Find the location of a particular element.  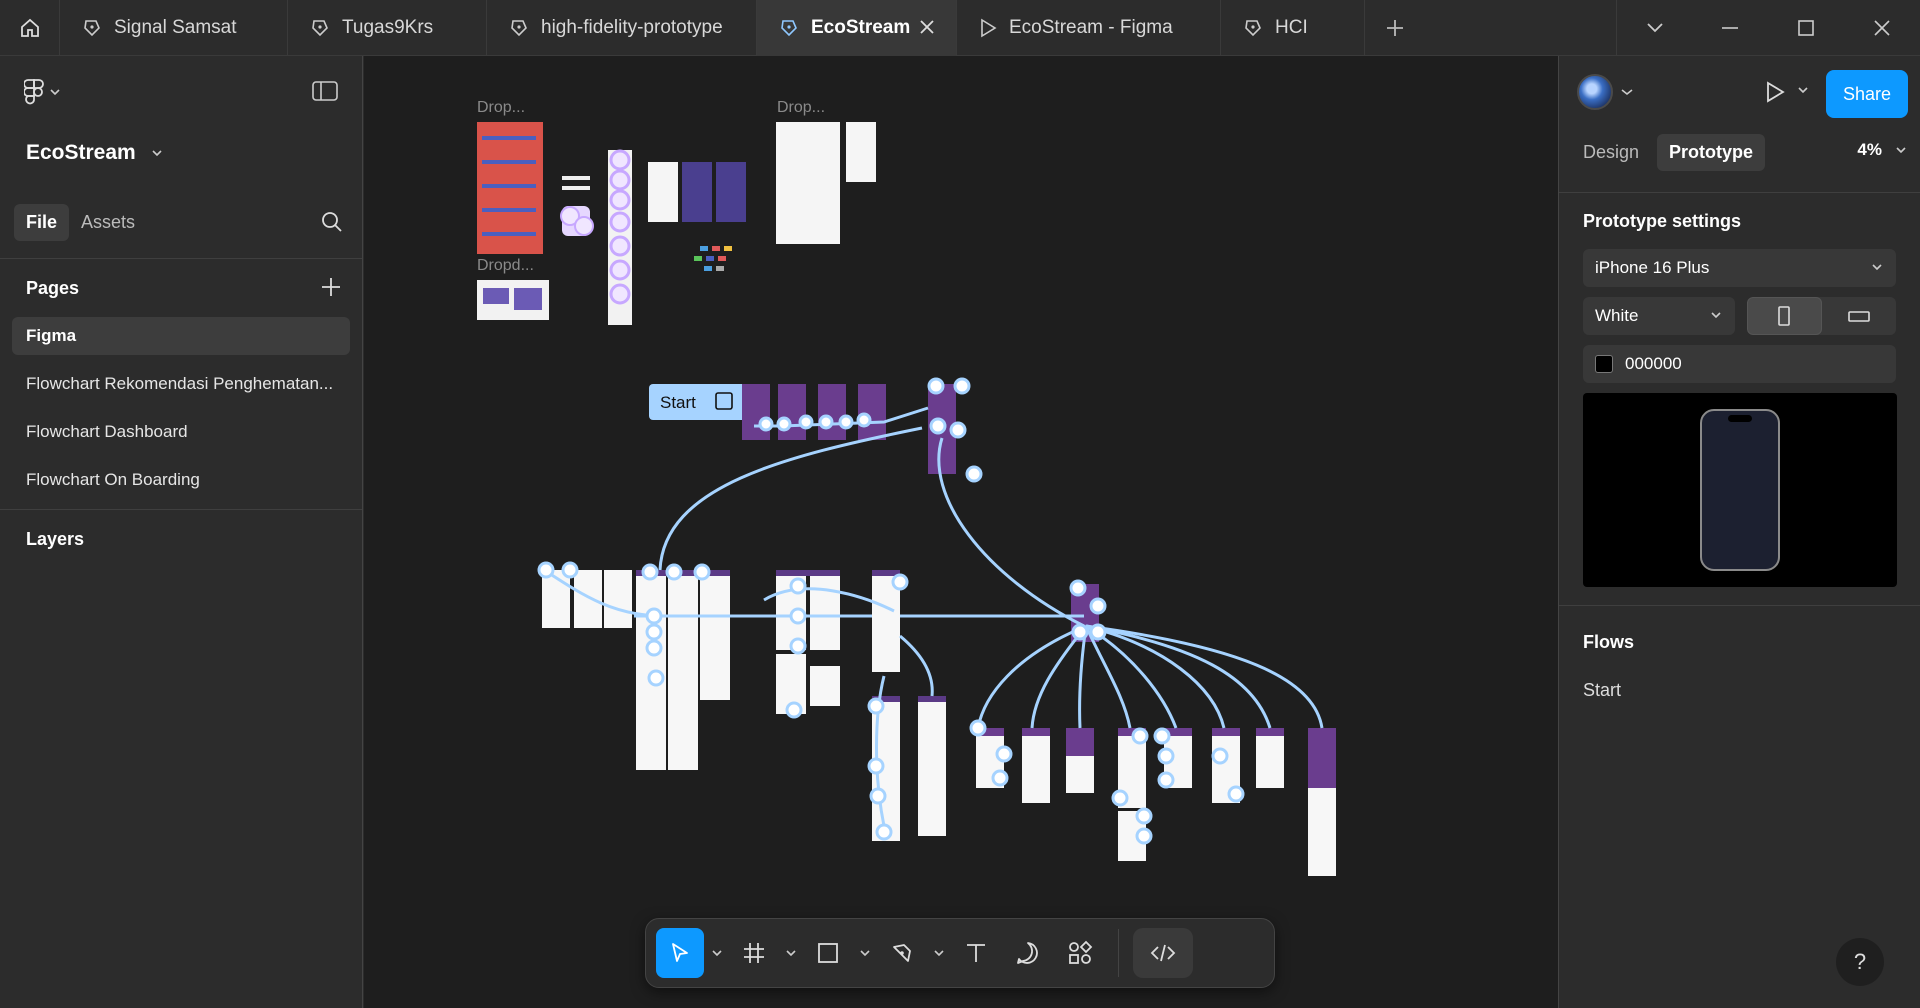

device-select: iPhone 16 Plus is located at coordinates (1739, 268).